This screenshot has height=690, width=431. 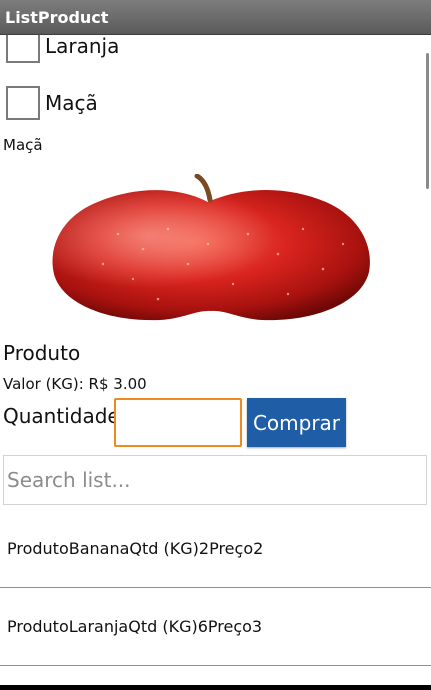 I want to click on quantity-input, so click(x=178, y=422).